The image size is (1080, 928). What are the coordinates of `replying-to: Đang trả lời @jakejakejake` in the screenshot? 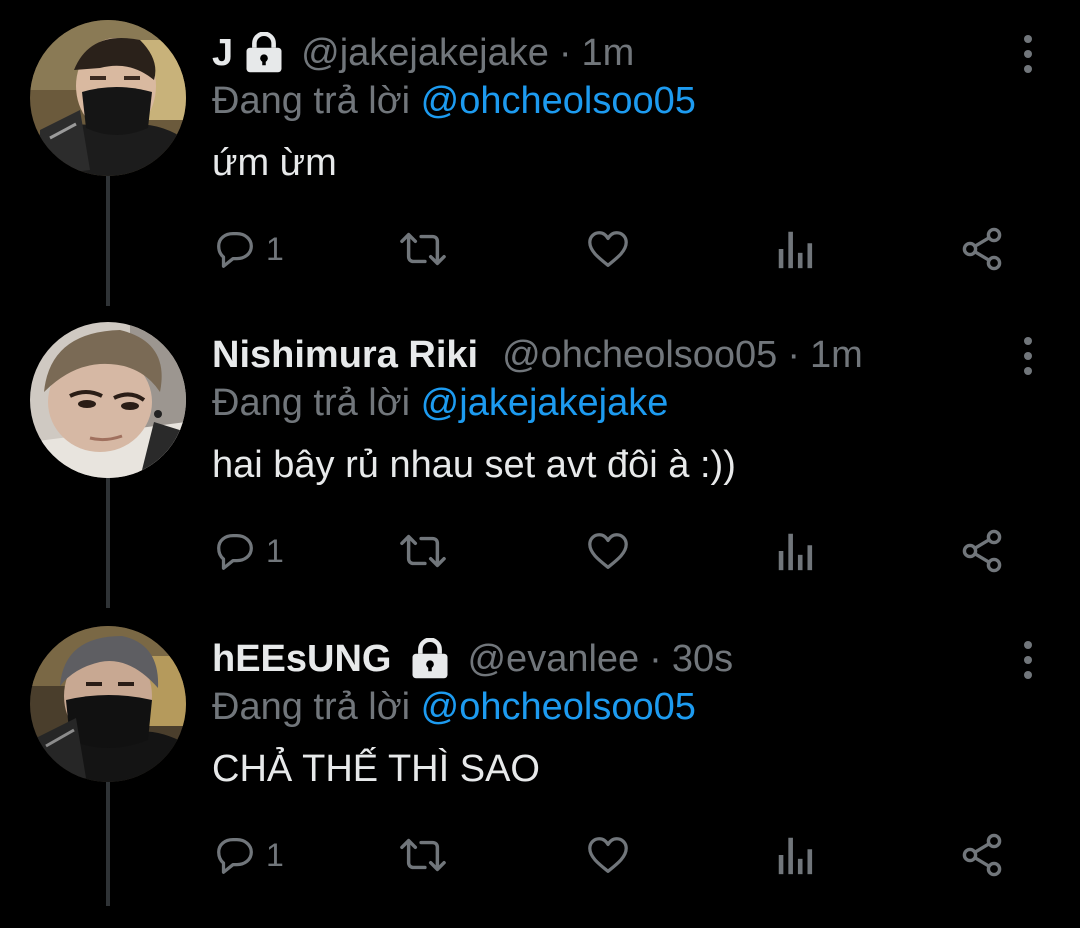 It's located at (440, 403).